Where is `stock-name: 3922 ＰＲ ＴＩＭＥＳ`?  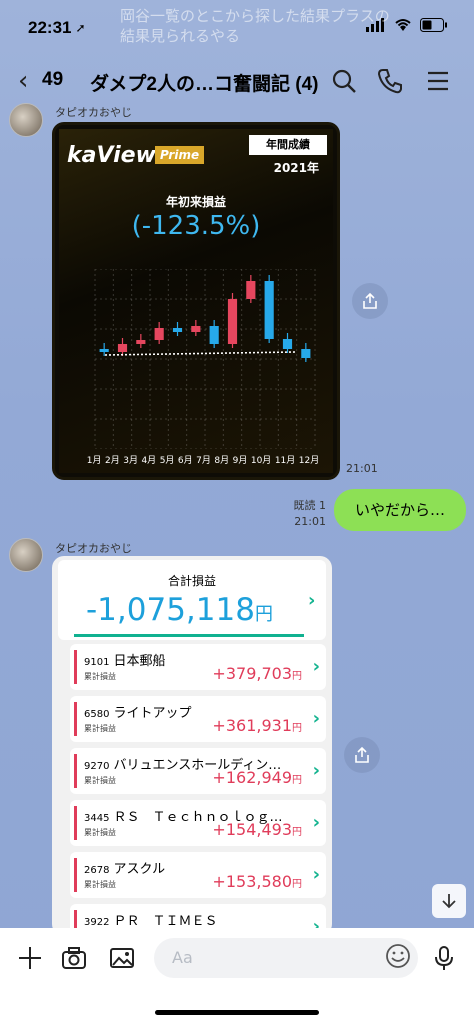
stock-name: 3922 ＰＲ ＴＩＭＥＳ is located at coordinates (186, 919).